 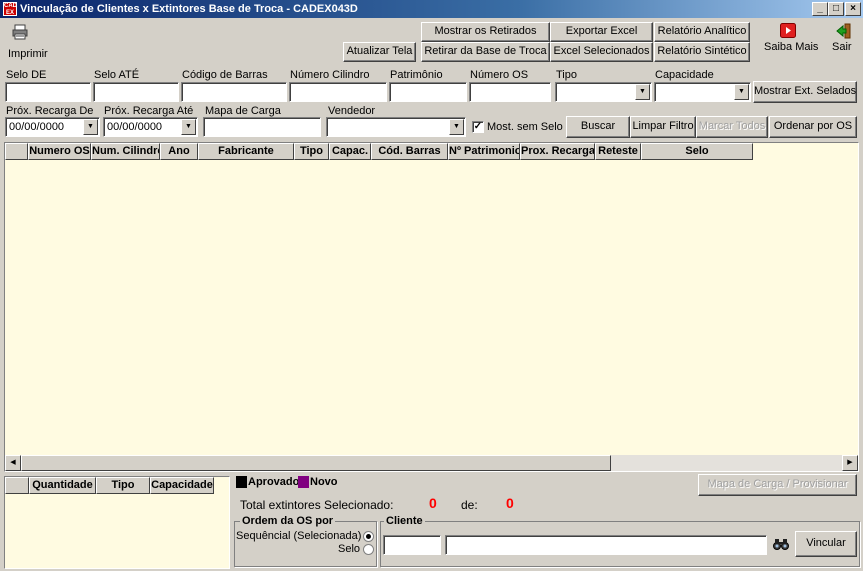 I want to click on next-recharge-from-value: 00/00/0000, so click(x=37, y=127).